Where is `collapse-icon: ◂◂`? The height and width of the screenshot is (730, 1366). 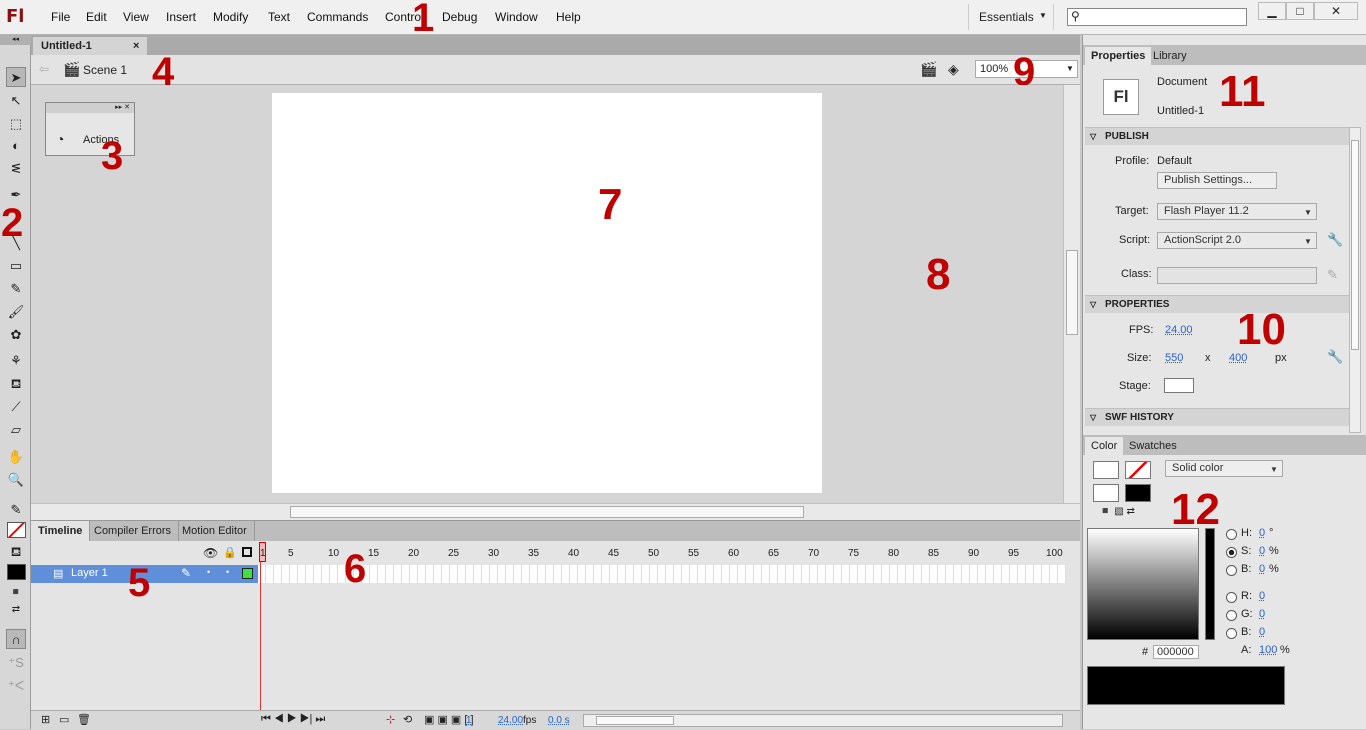
collapse-icon: ◂◂ is located at coordinates (15, 40).